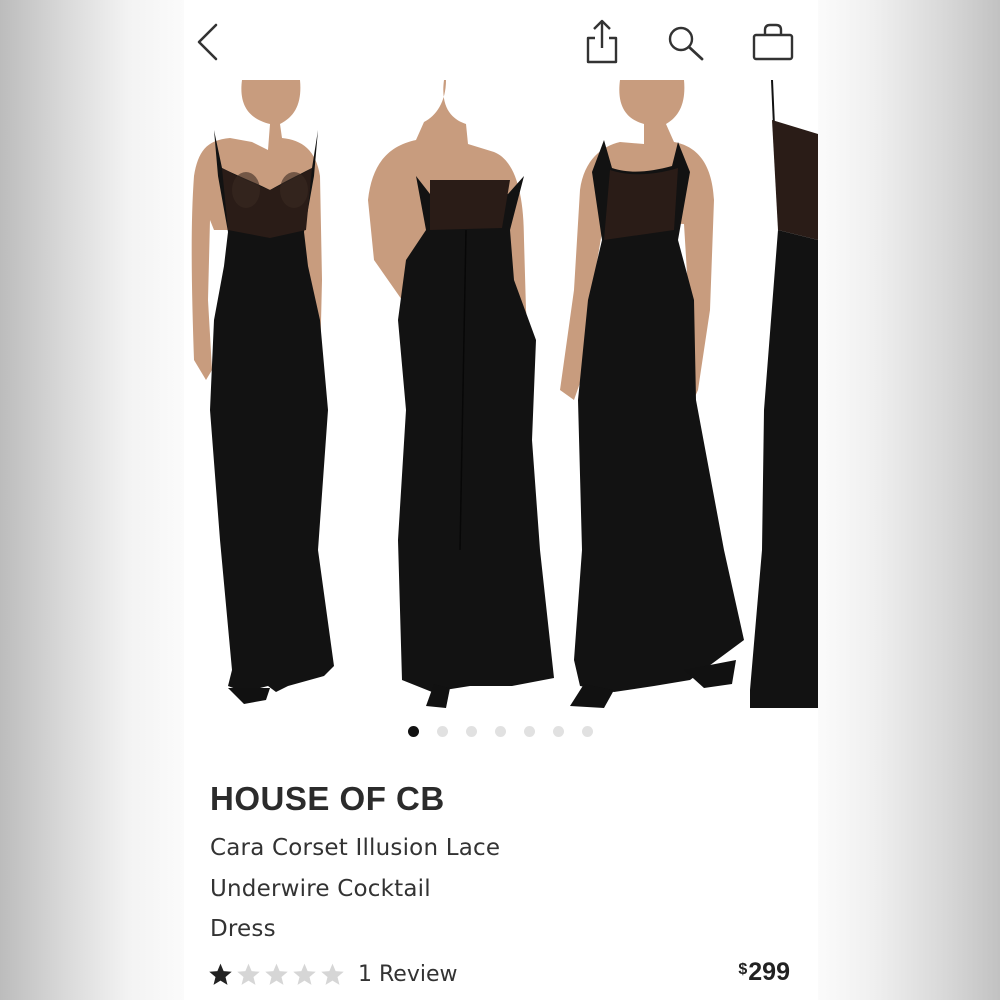 The height and width of the screenshot is (1000, 1000). What do you see at coordinates (243, 929) in the screenshot?
I see `product-title-line-3: Dress` at bounding box center [243, 929].